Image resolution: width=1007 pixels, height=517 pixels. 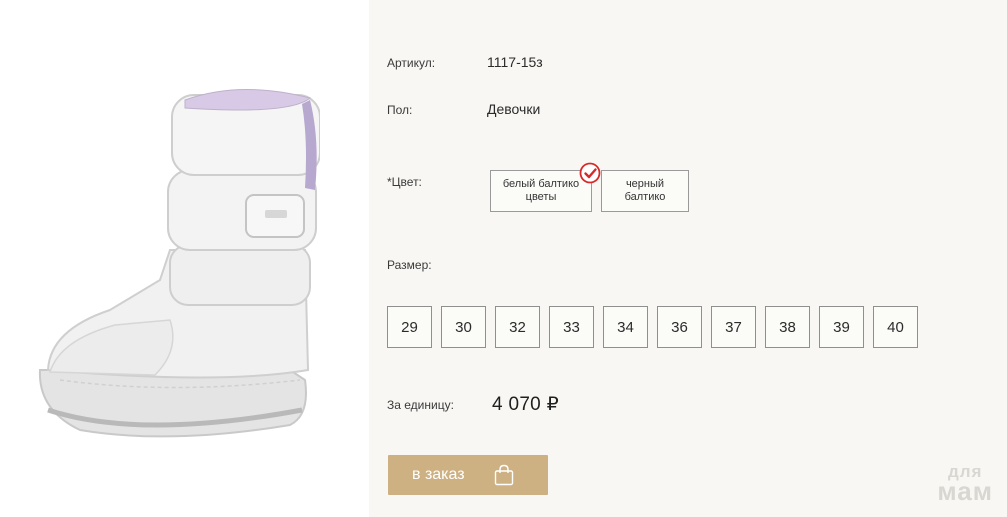 I want to click on gender-label: Пол:, so click(x=400, y=110).